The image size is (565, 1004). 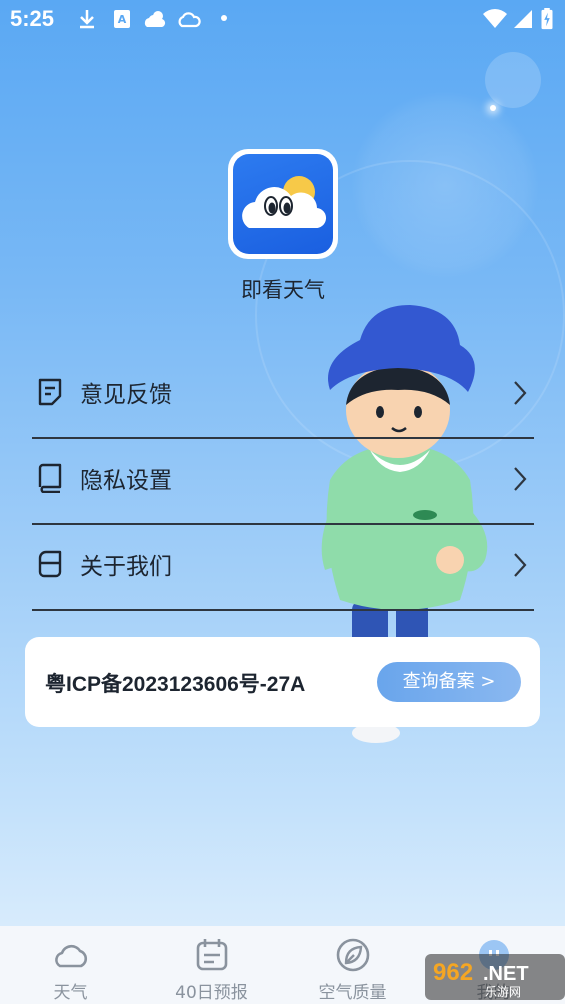 I want to click on menu-item-about: 关于我们, so click(x=283, y=568).